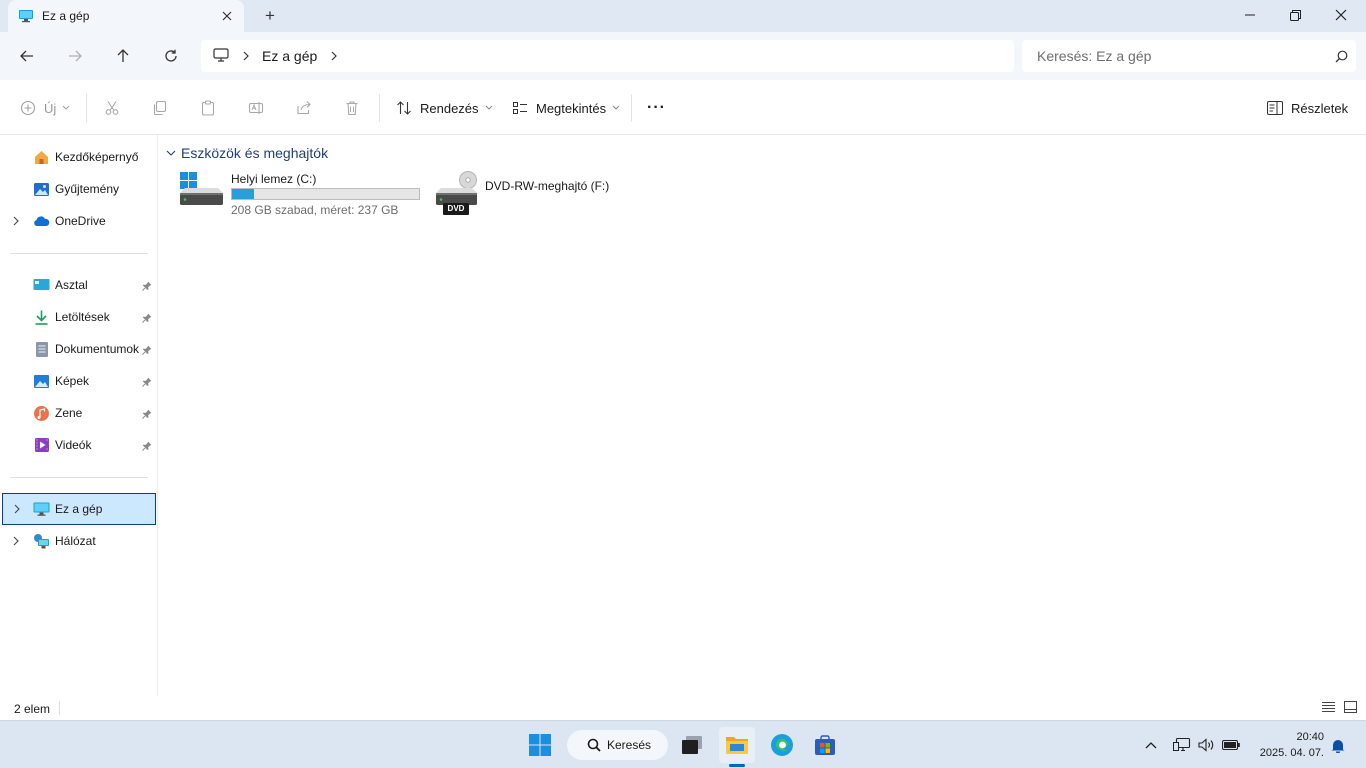  I want to click on show-hidden-icons-button, so click(1151, 745).